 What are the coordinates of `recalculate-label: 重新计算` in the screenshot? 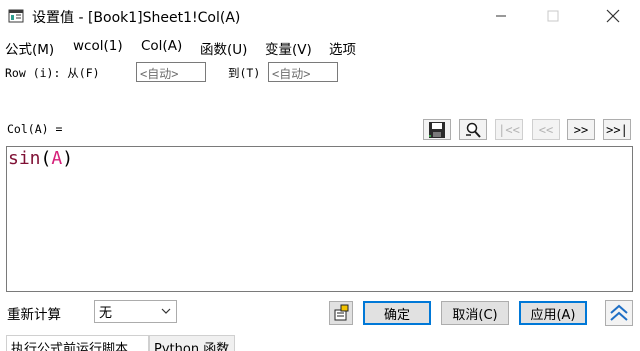 It's located at (34, 315).